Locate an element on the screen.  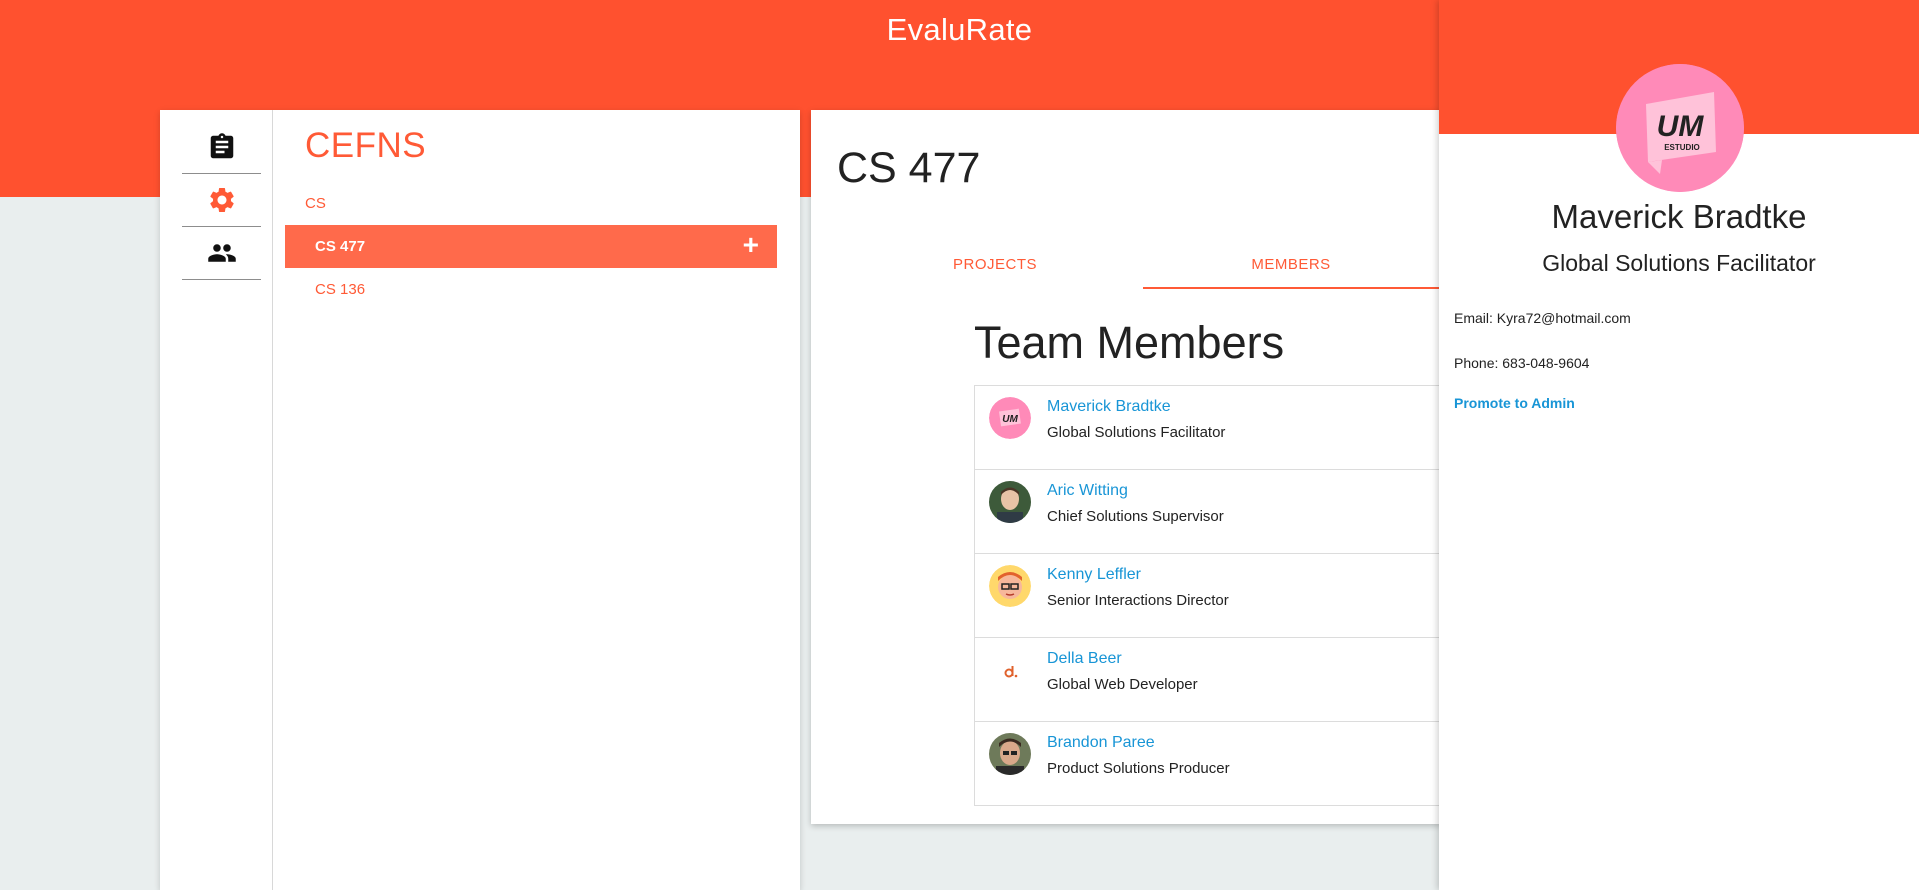
profile-avatar-logo-text: UM is located at coordinates (1681, 126).